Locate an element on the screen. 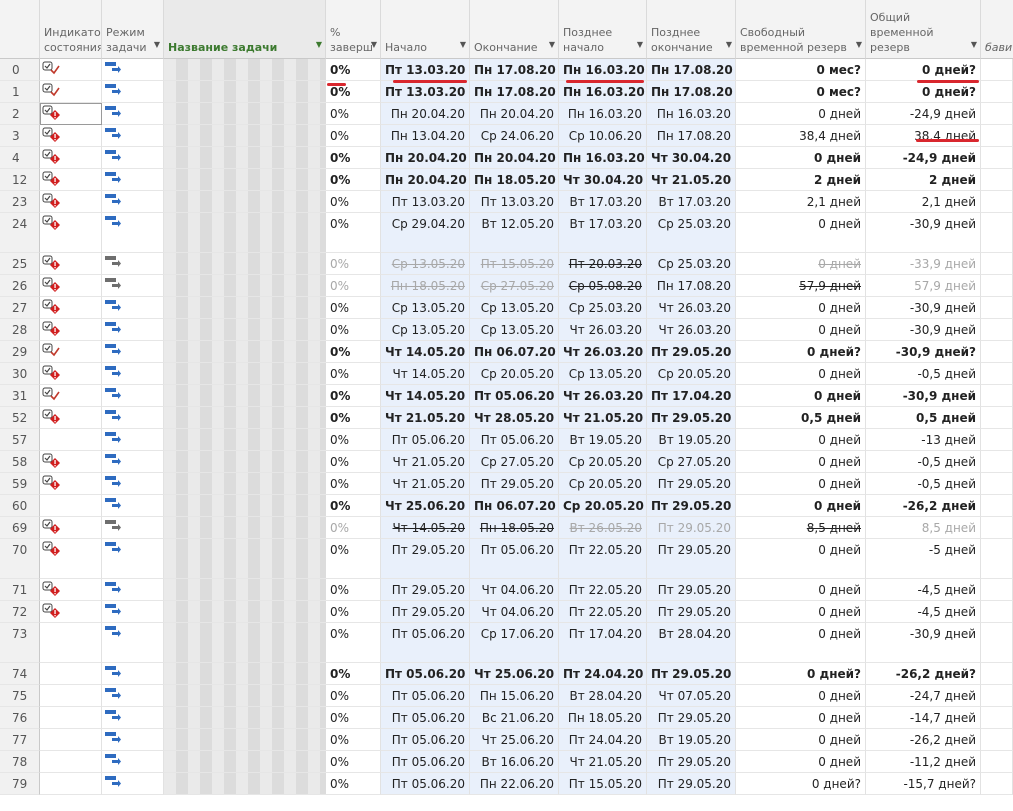  row-id-cell: 24 is located at coordinates (20, 233).